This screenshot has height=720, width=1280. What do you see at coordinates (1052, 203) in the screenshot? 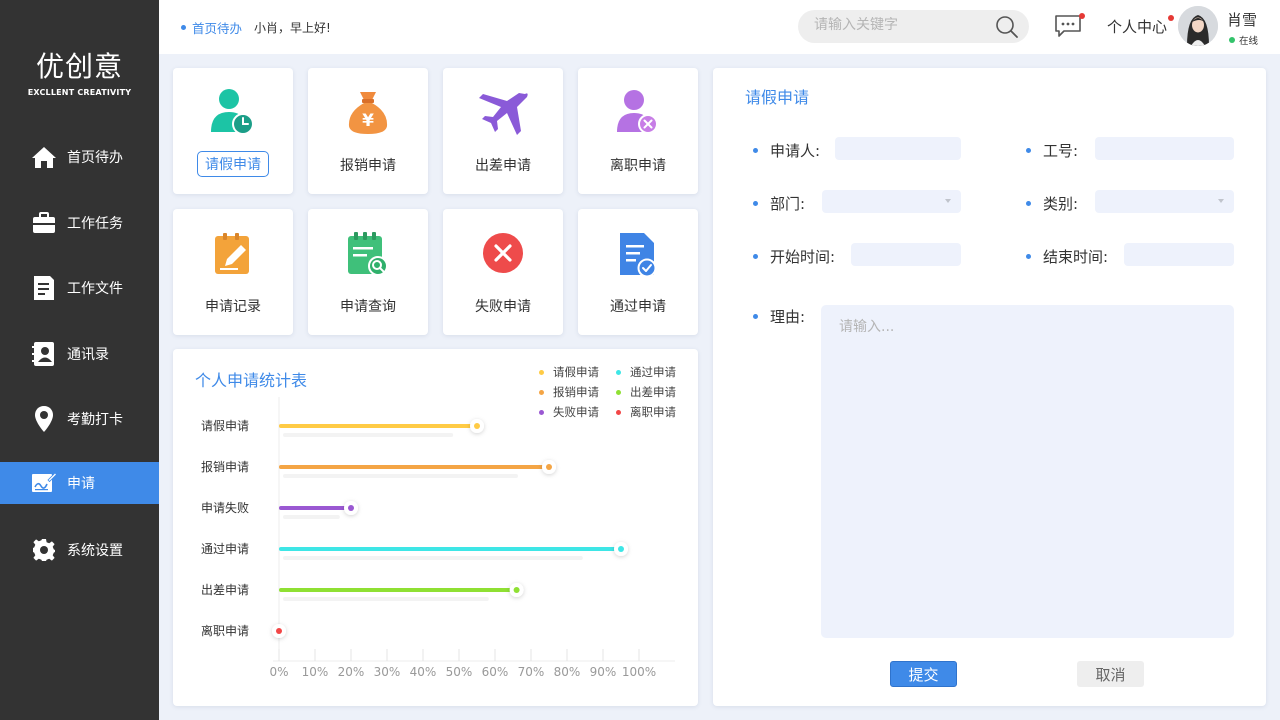
I see `category-label: 类别:` at bounding box center [1052, 203].